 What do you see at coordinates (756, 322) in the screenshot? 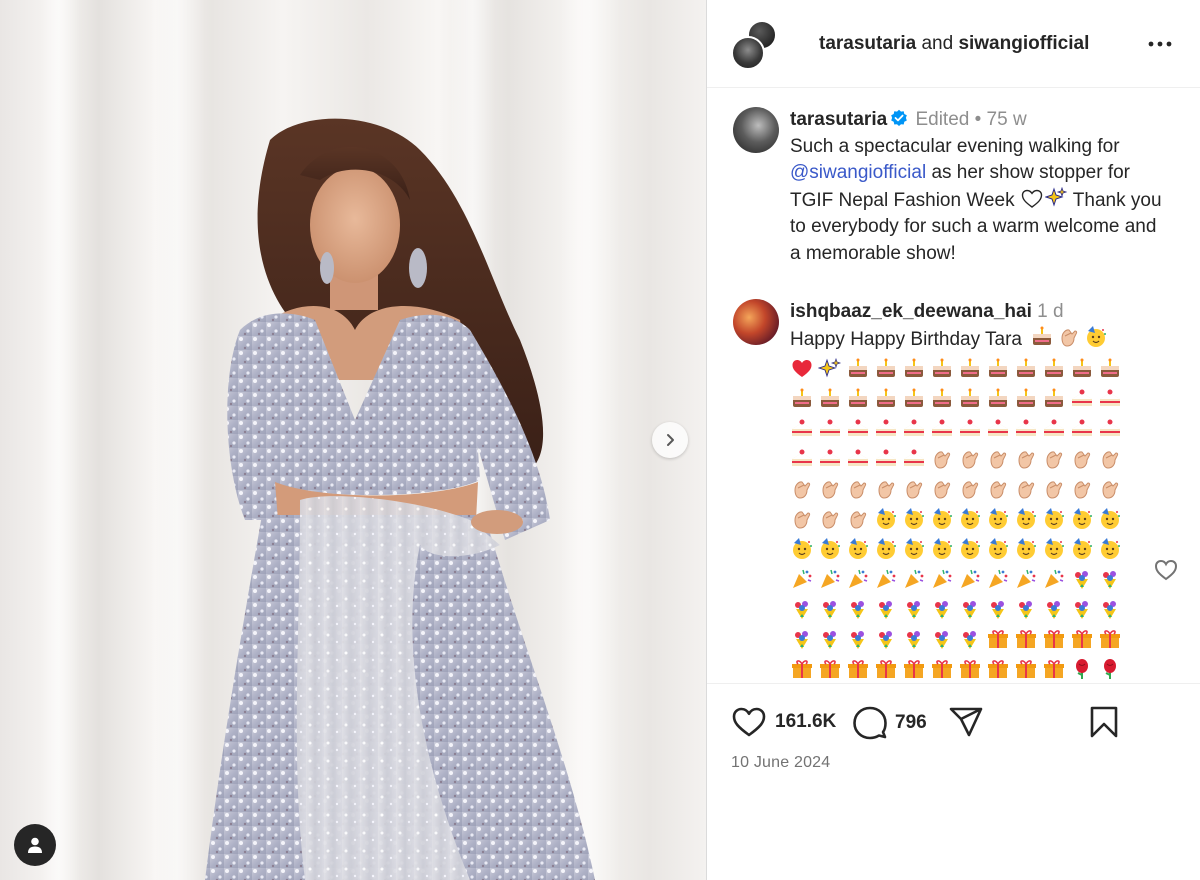
I see `comment-avatar` at bounding box center [756, 322].